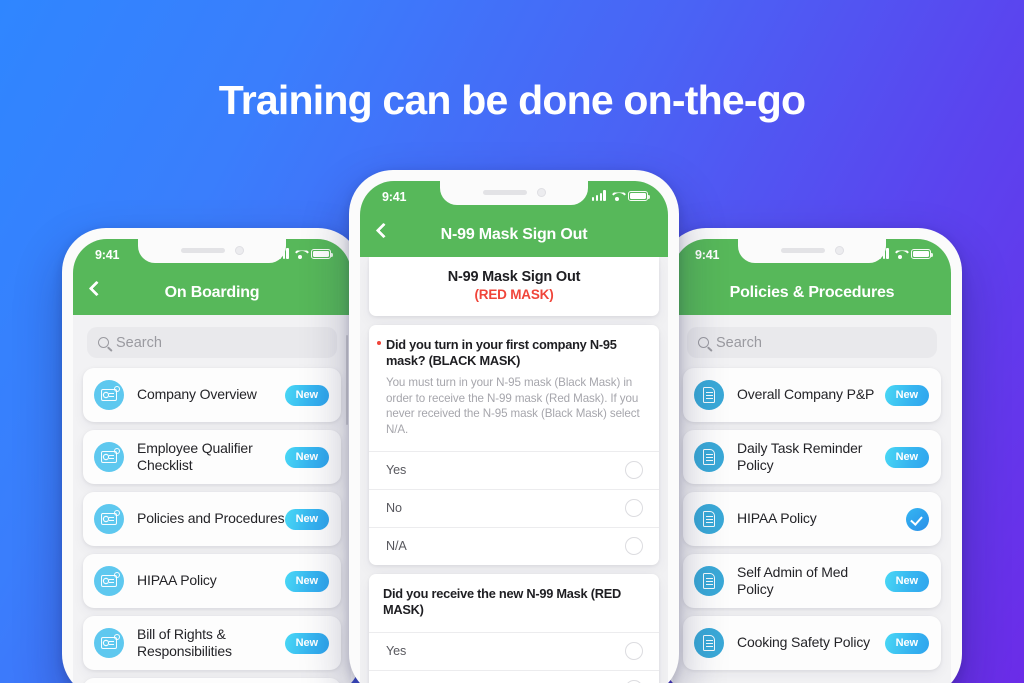 Image resolution: width=1024 pixels, height=683 pixels. What do you see at coordinates (346, 380) in the screenshot?
I see `scrollbar` at bounding box center [346, 380].